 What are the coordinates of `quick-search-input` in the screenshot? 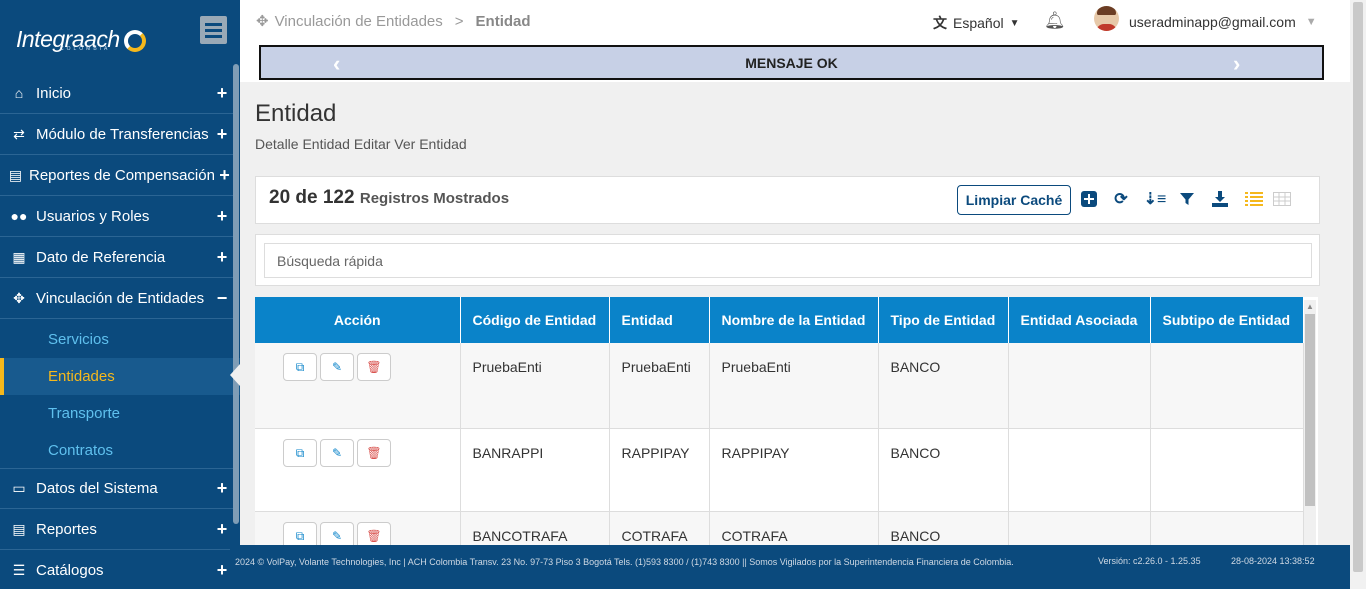 It's located at (788, 260).